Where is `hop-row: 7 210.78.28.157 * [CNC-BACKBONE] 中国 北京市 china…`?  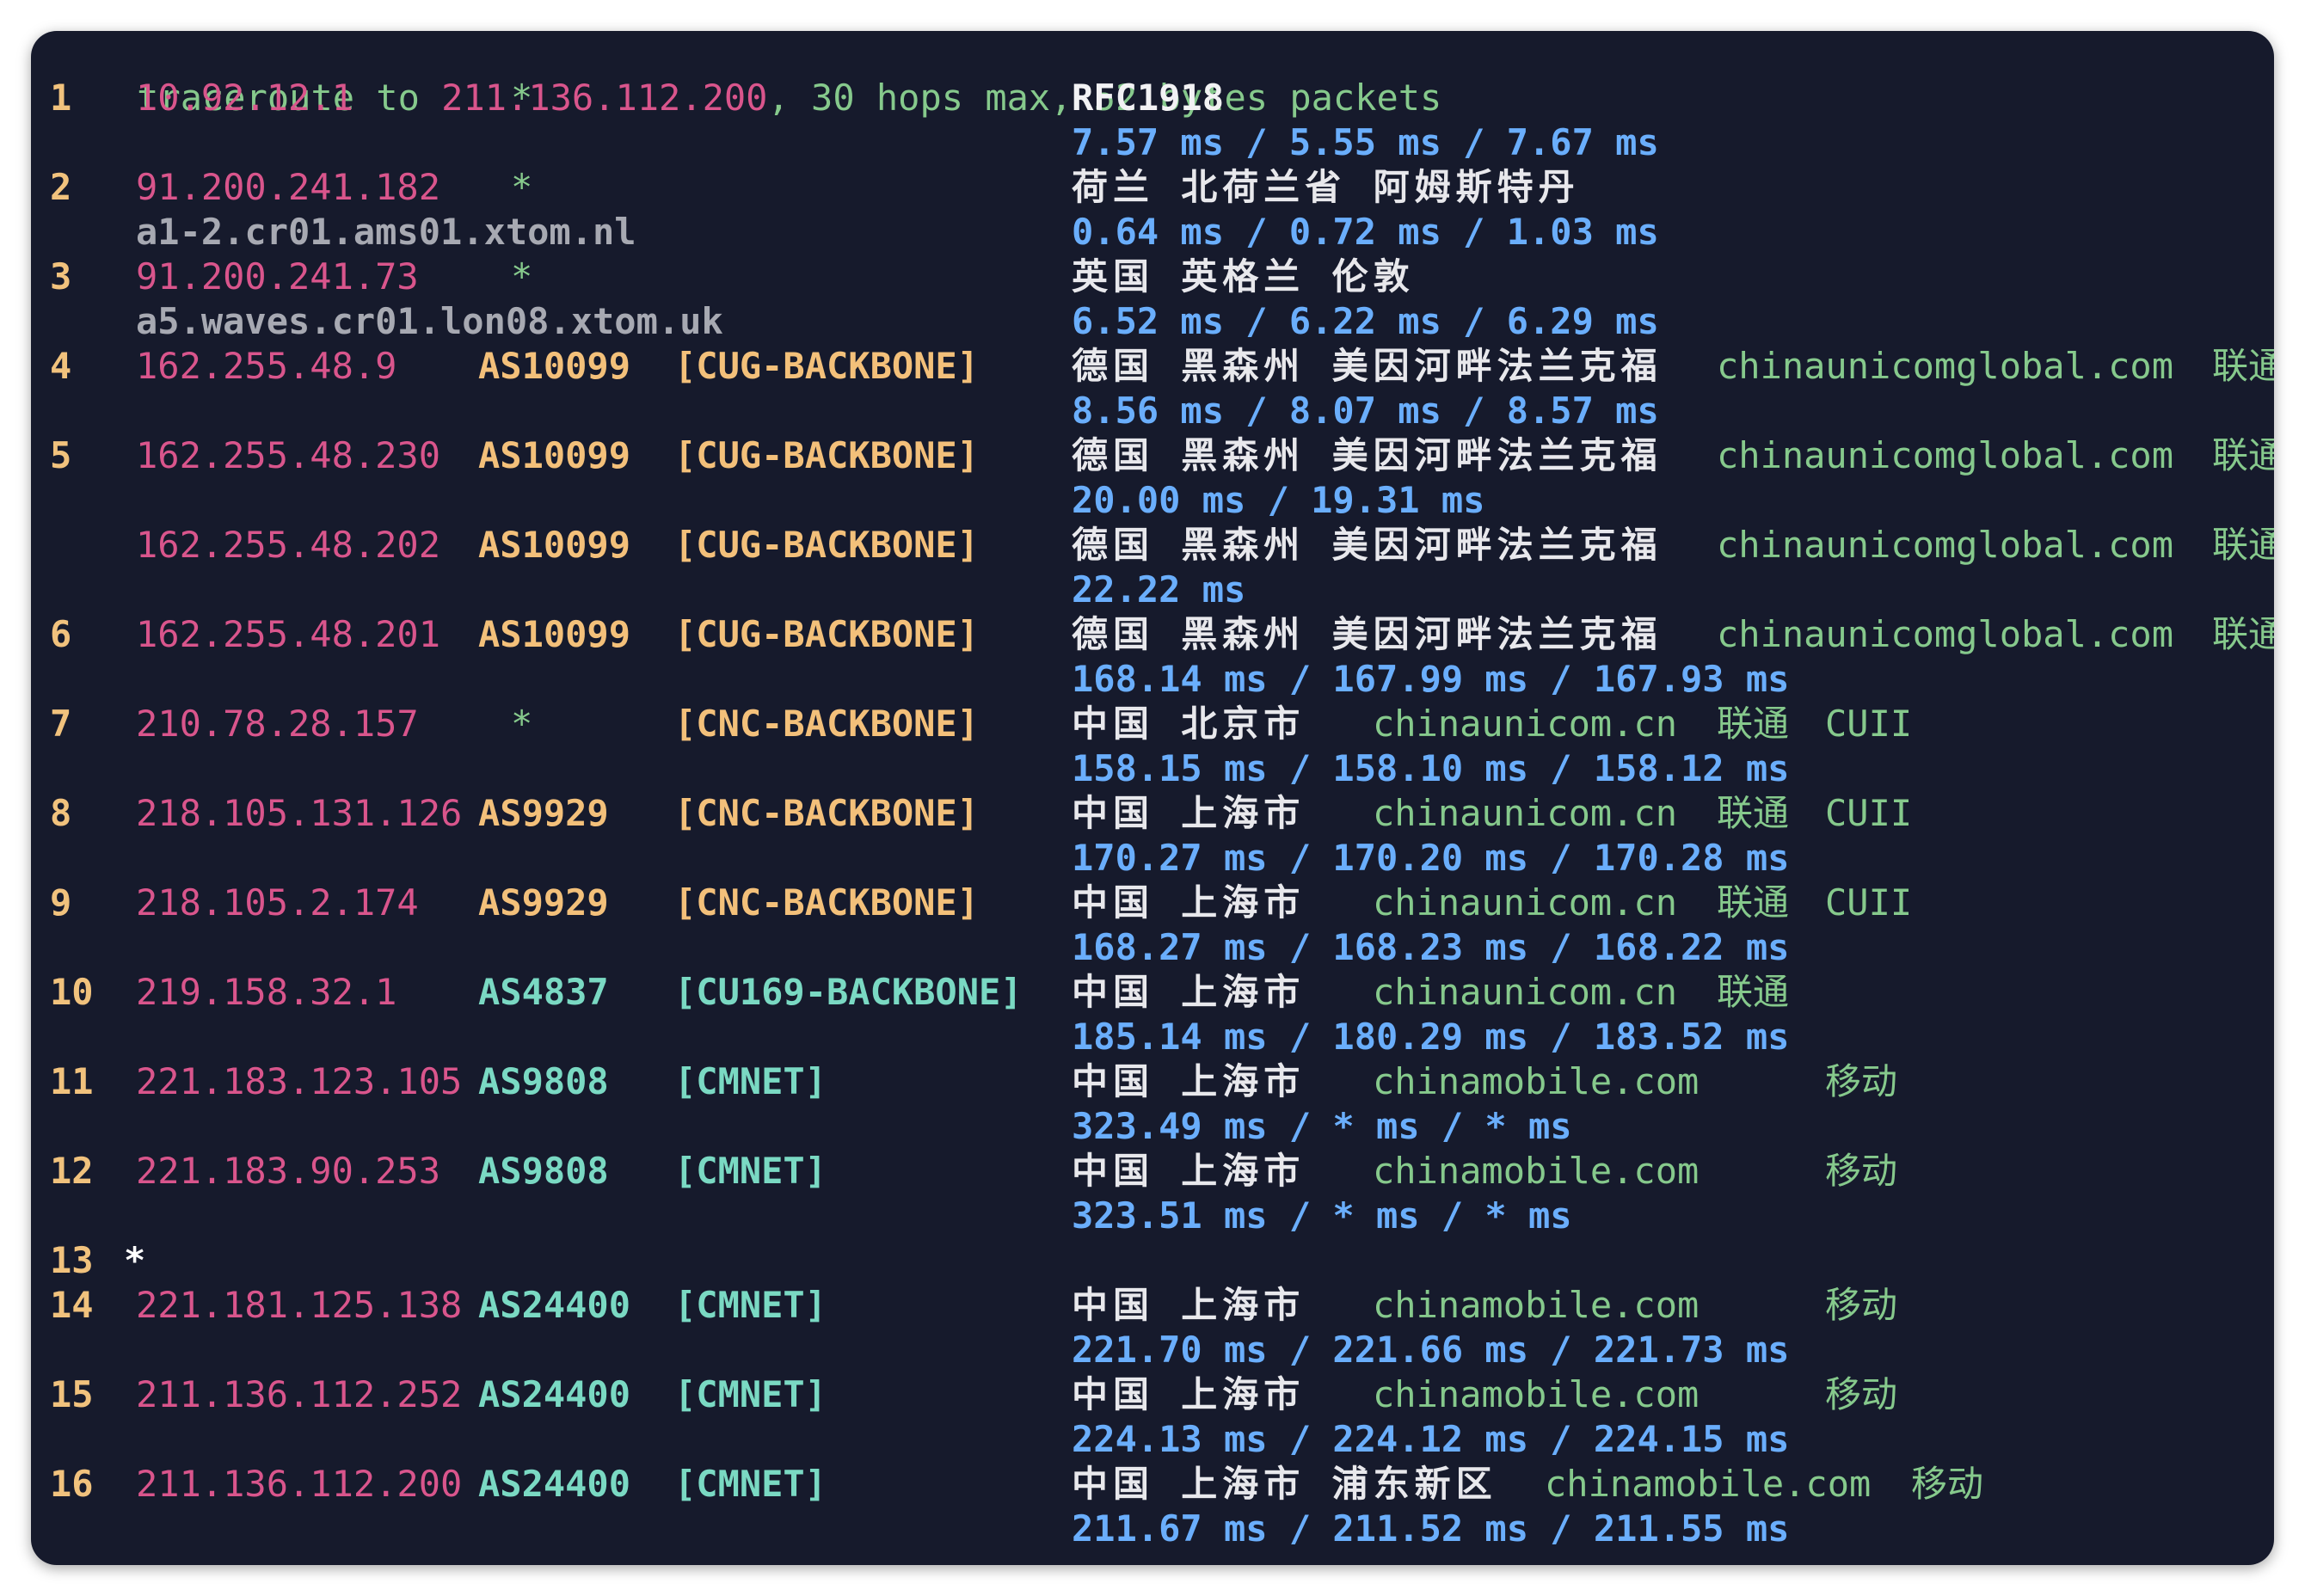
hop-row: 7 210.78.28.157 * [CNC-BACKBONE] 中国 北京市 china… is located at coordinates (1152, 746).